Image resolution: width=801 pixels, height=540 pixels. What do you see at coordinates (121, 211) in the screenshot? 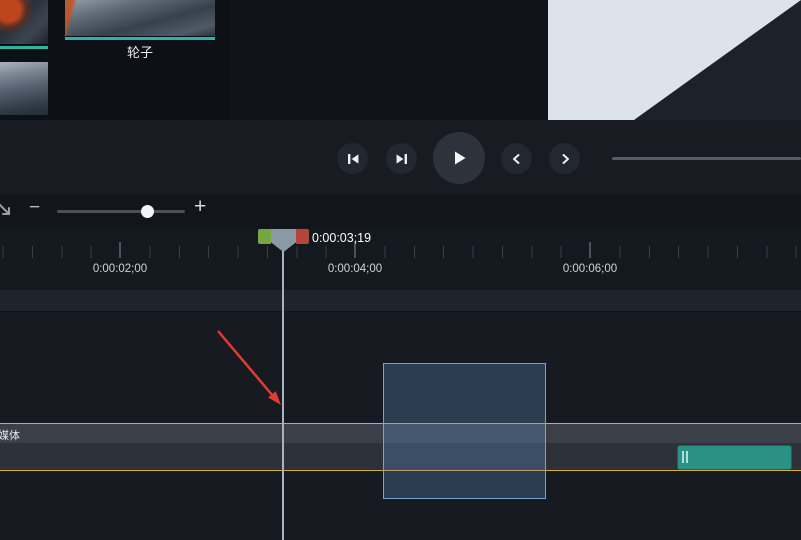
I see `zoom-slider-track` at bounding box center [121, 211].